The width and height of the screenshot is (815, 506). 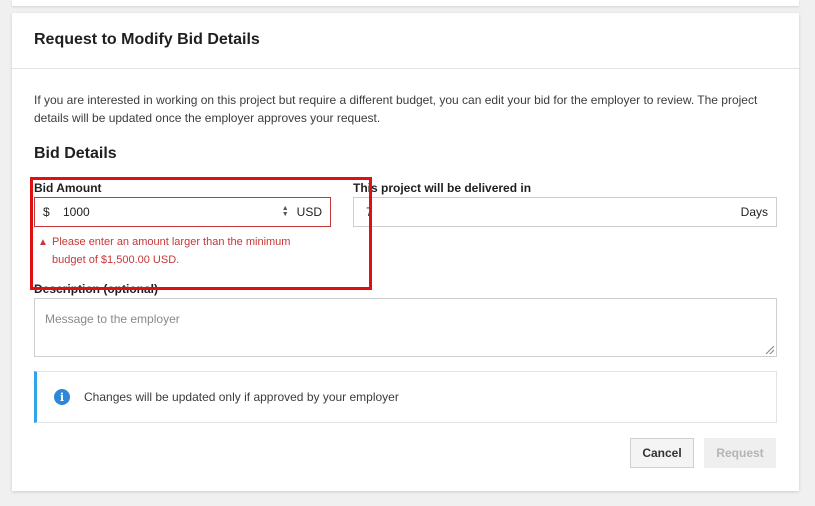 I want to click on resize-handle-icon, so click(x=770, y=350).